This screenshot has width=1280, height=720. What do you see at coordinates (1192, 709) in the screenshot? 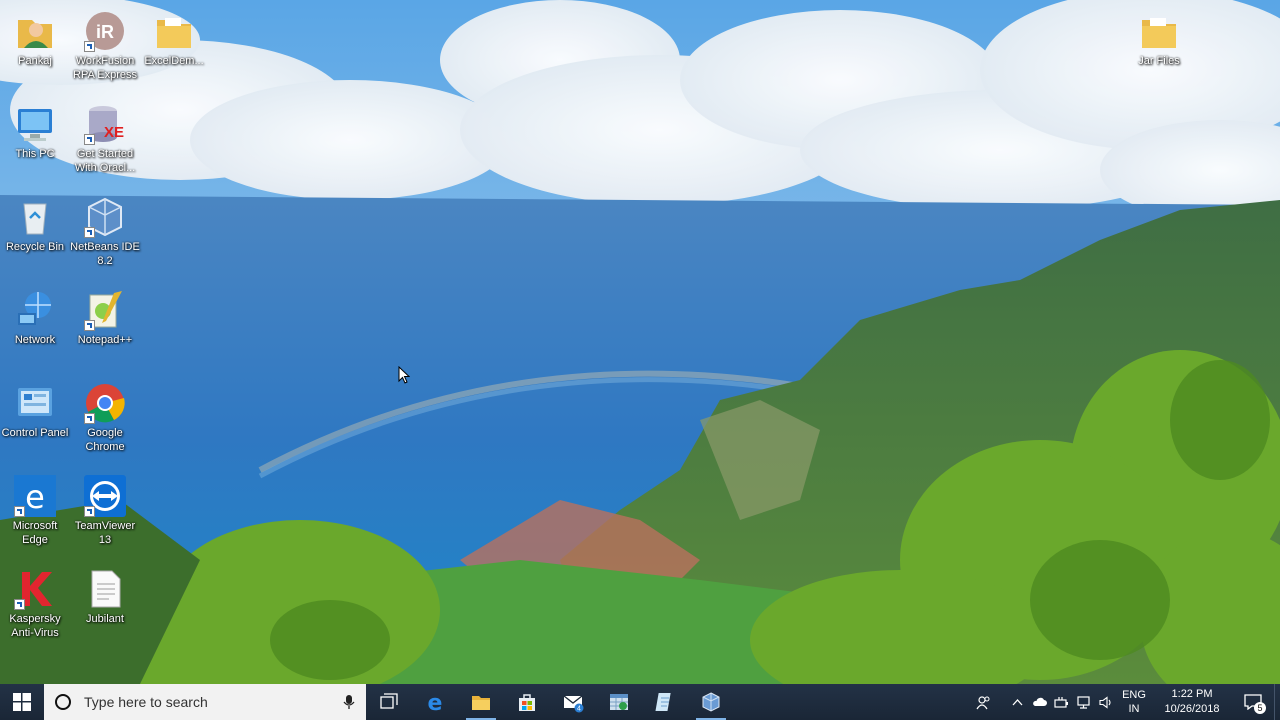
I see `clock-date: 10/26/2018` at bounding box center [1192, 709].